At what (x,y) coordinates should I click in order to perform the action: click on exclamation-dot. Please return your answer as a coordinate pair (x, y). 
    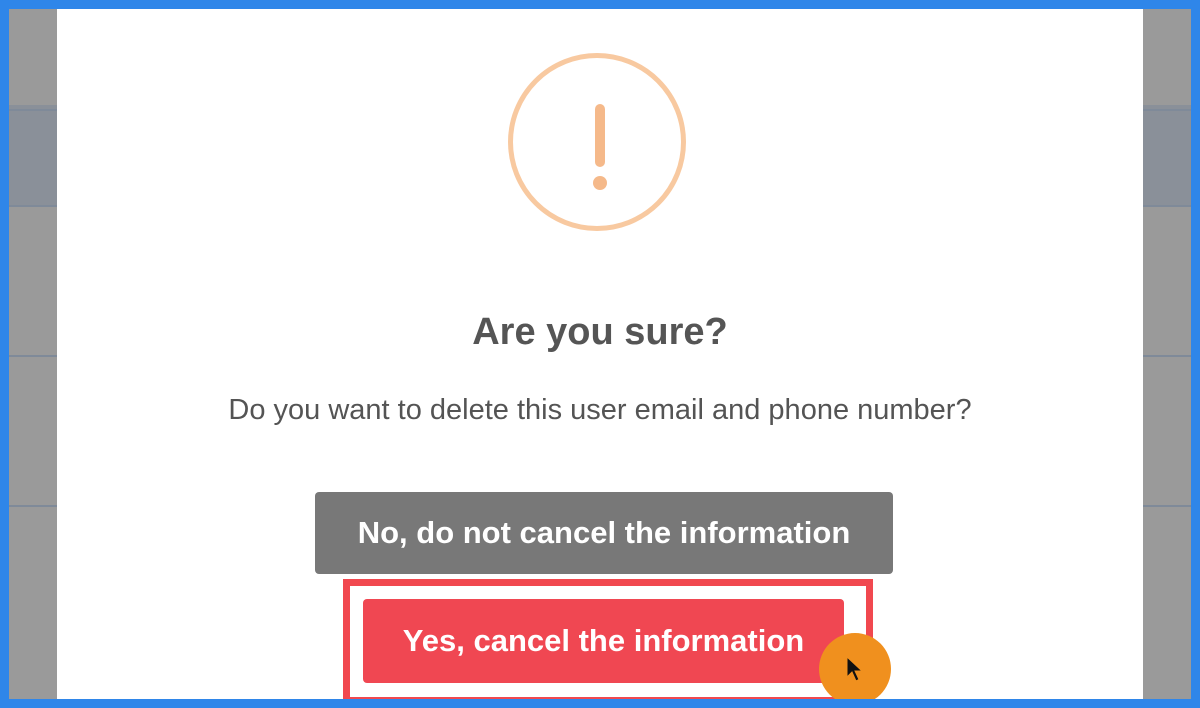
    Looking at the image, I should click on (600, 183).